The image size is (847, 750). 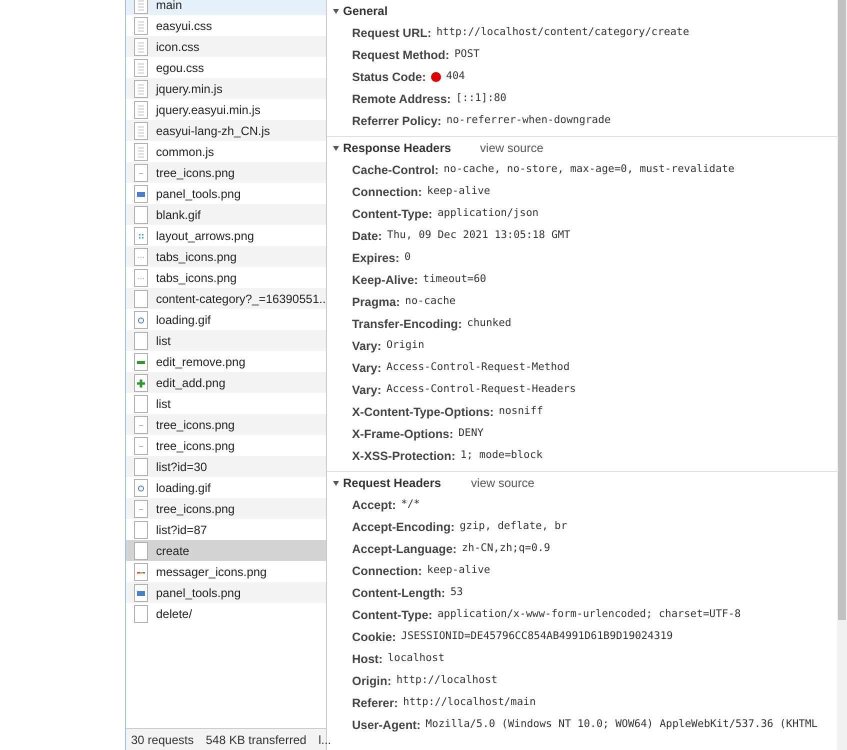 What do you see at coordinates (589, 614) in the screenshot?
I see `header-value: application/x-www-form-urlencoded; charset=UTF-8` at bounding box center [589, 614].